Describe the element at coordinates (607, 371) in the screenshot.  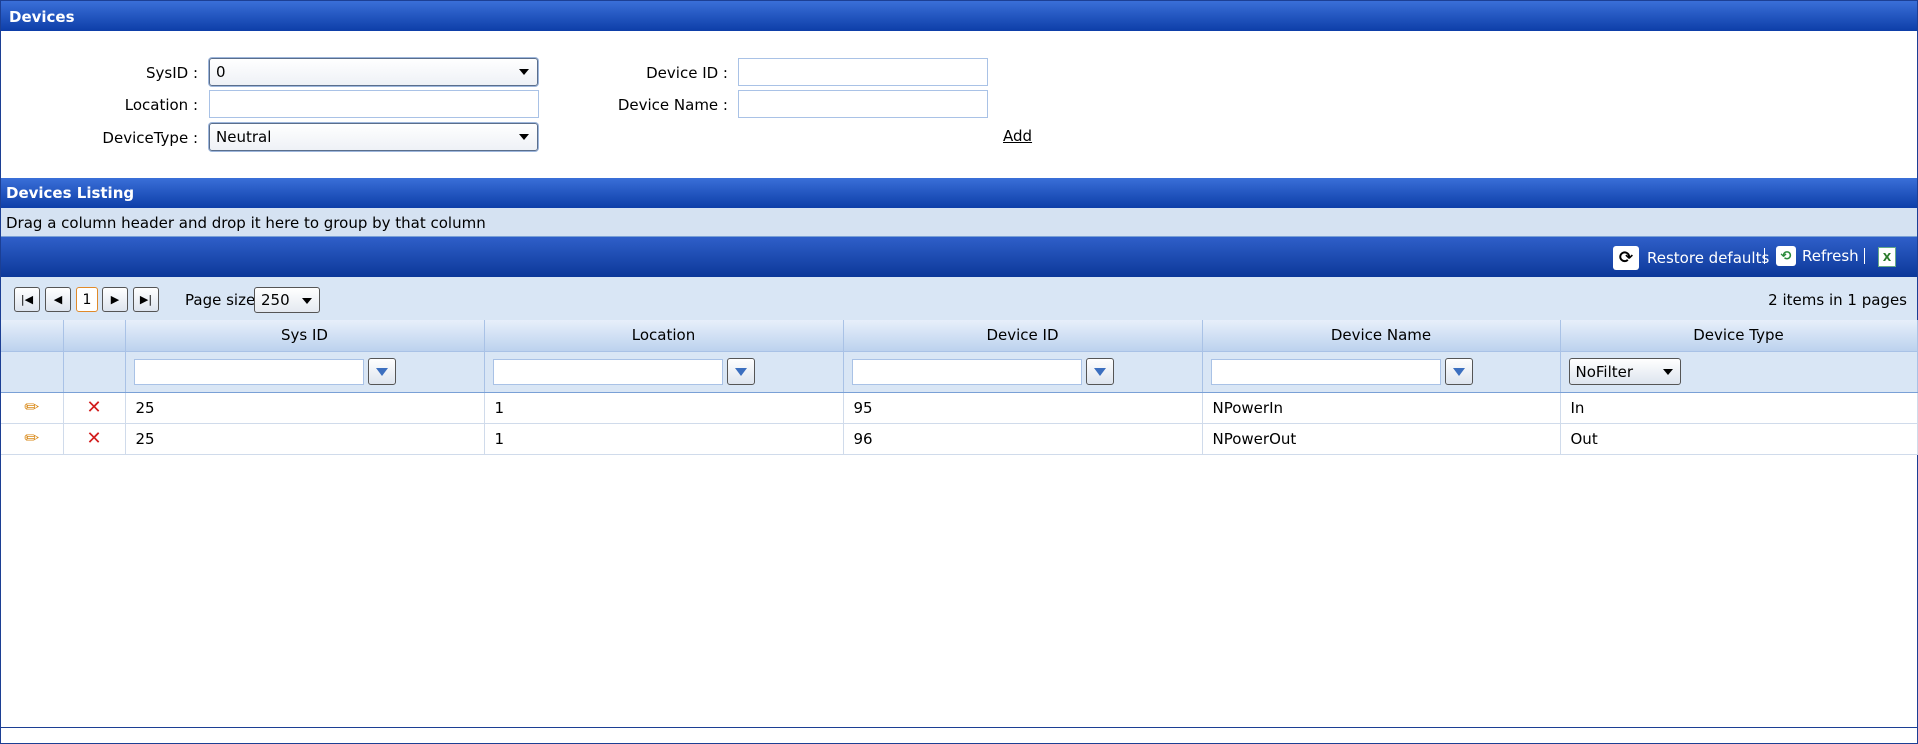
I see `filter-input-location` at that location.